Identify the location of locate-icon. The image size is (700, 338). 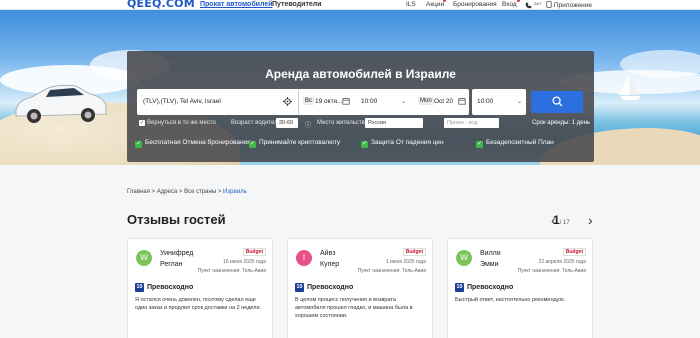
(287, 101).